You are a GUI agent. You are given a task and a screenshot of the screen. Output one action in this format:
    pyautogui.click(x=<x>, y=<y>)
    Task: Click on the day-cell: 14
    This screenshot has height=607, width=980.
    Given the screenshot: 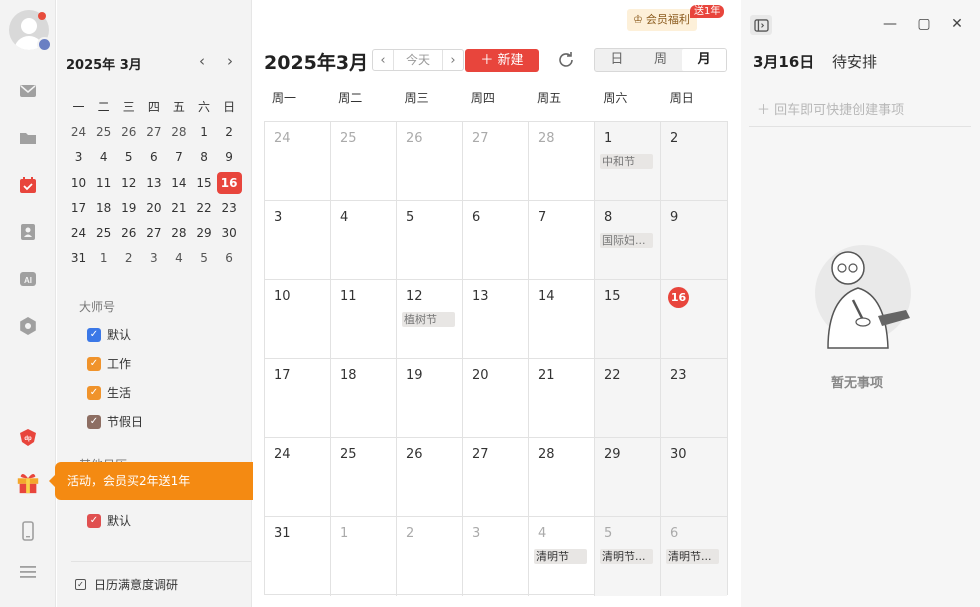 What is the action you would take?
    pyautogui.click(x=562, y=319)
    